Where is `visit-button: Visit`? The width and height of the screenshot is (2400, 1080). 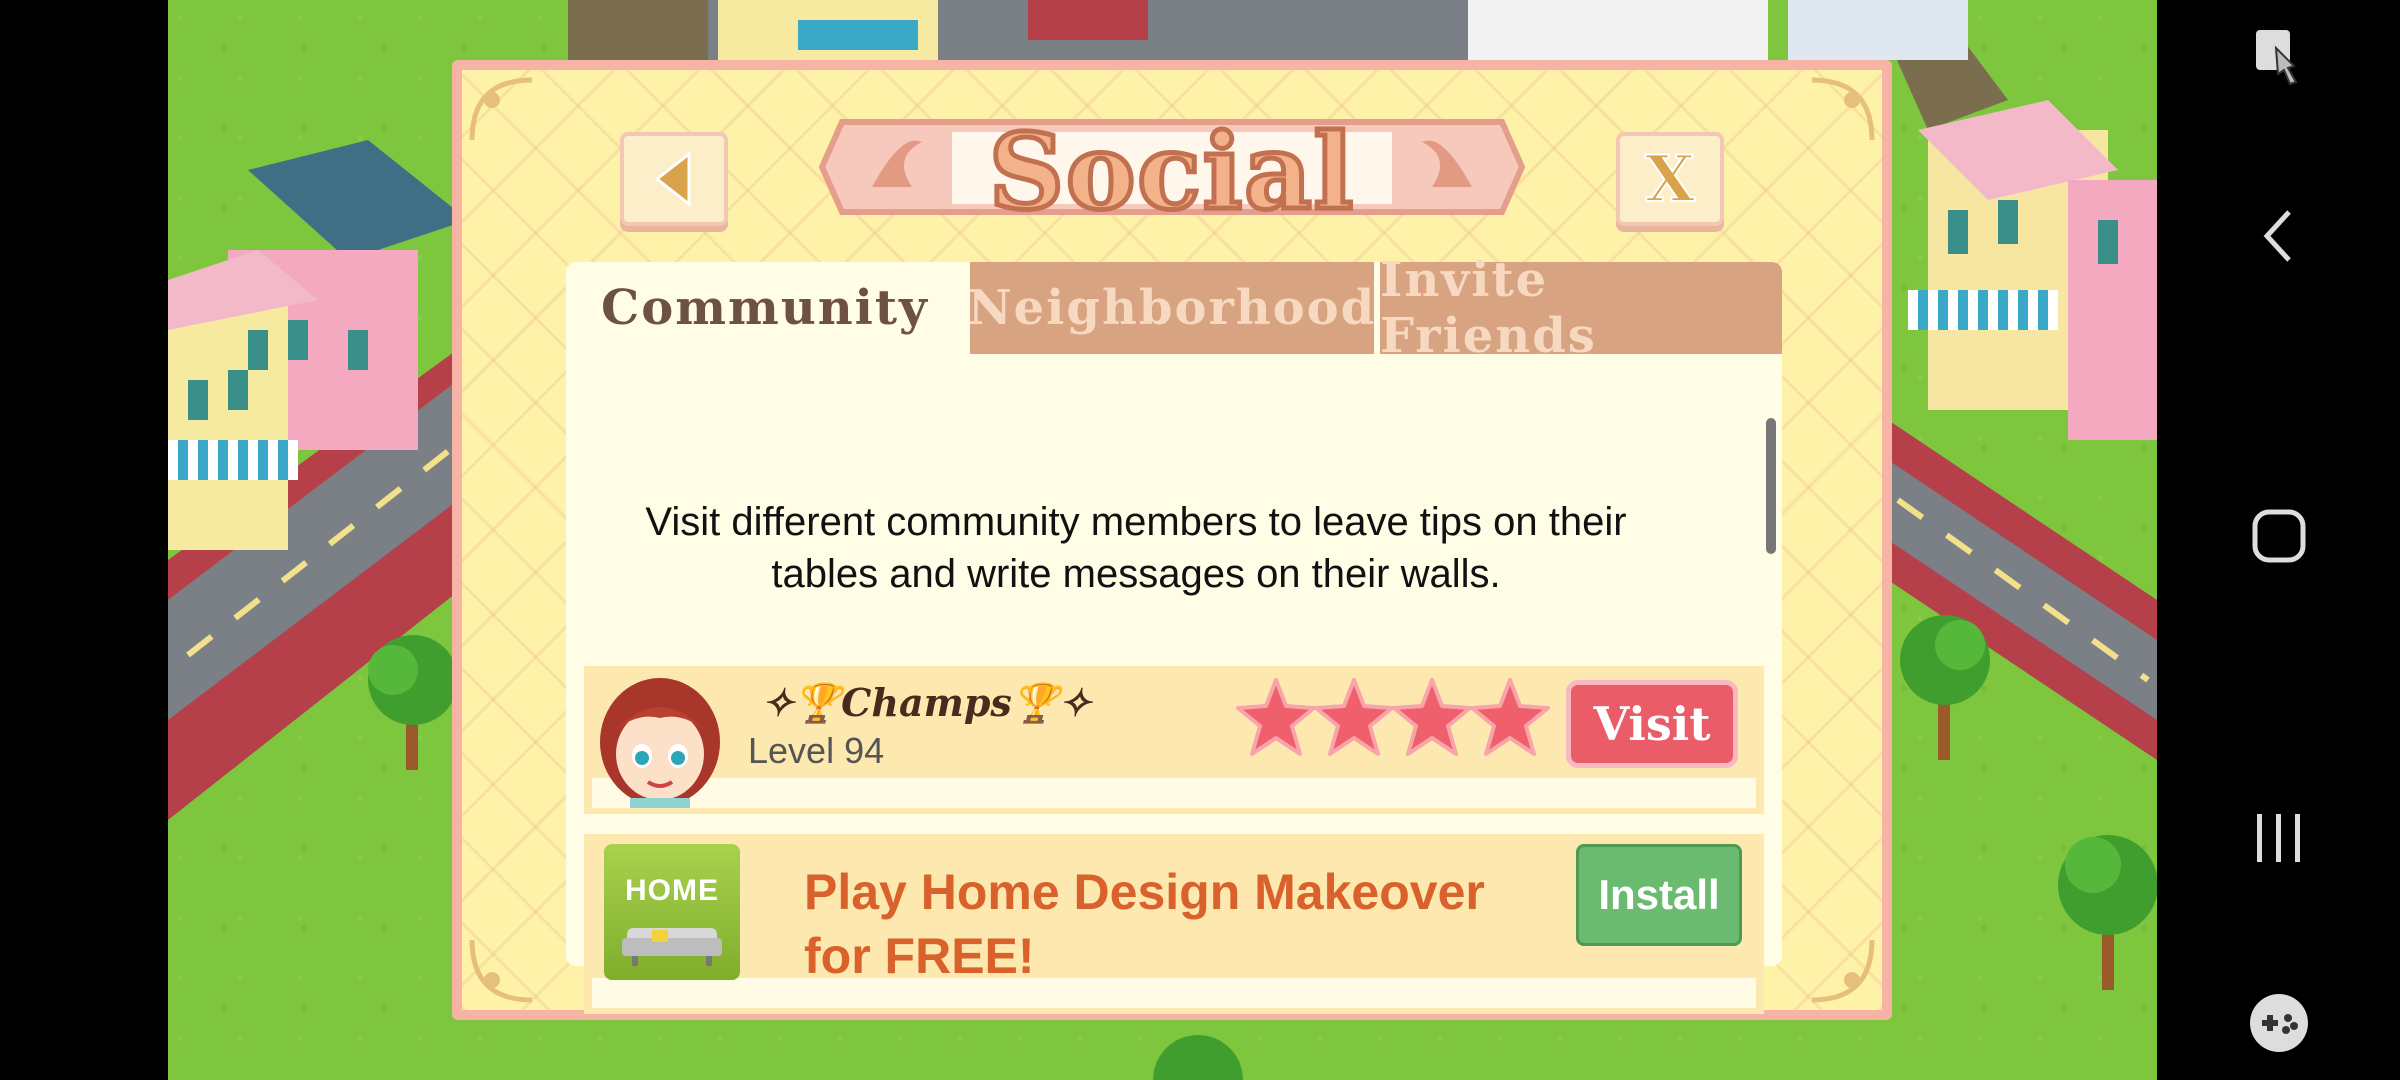
visit-button: Visit is located at coordinates (1652, 724).